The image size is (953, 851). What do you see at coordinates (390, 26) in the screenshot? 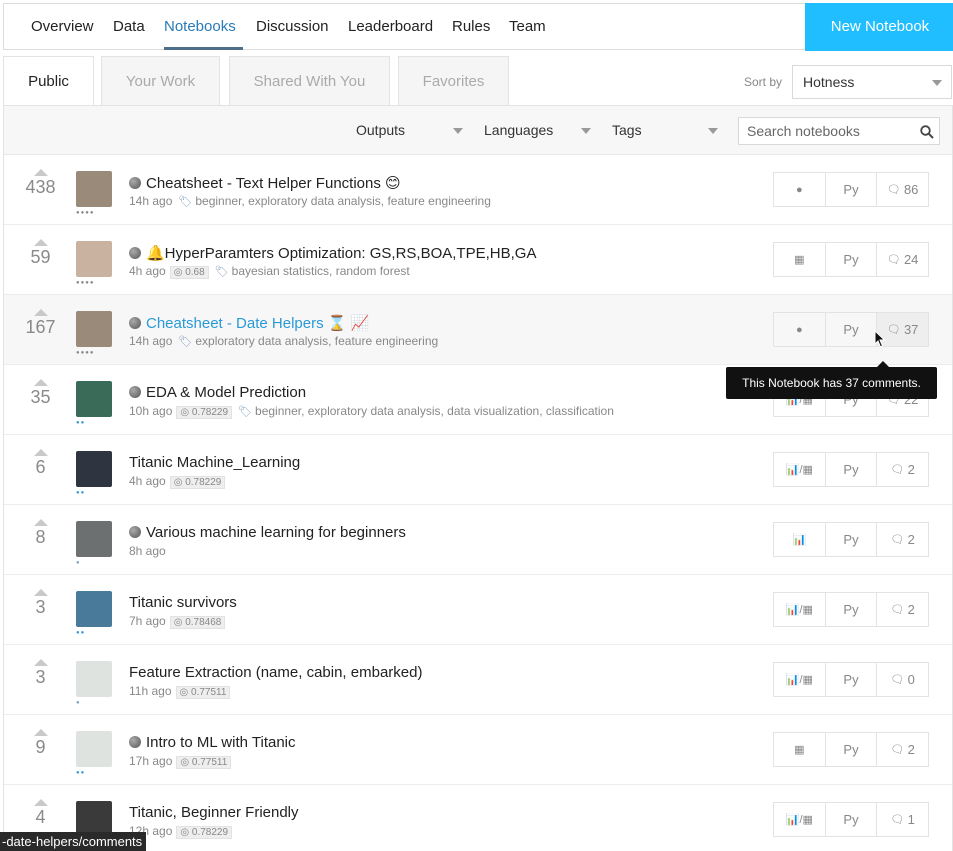
I see `nav-leaderboard: Leaderboard` at bounding box center [390, 26].